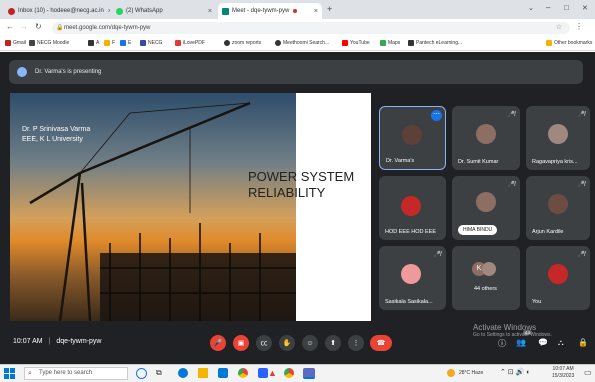  What do you see at coordinates (579, 26) in the screenshot?
I see `menu-icon: ⋮` at bounding box center [579, 26].